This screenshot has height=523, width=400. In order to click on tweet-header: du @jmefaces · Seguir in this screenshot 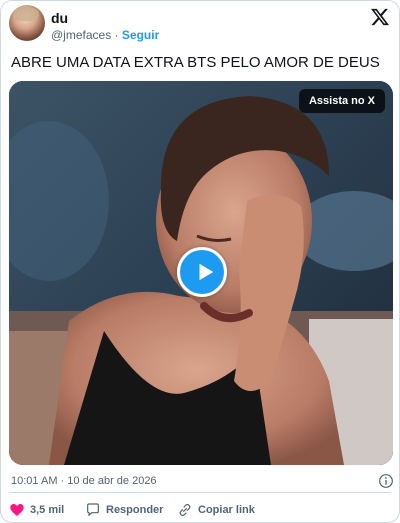, I will do `click(200, 25)`.